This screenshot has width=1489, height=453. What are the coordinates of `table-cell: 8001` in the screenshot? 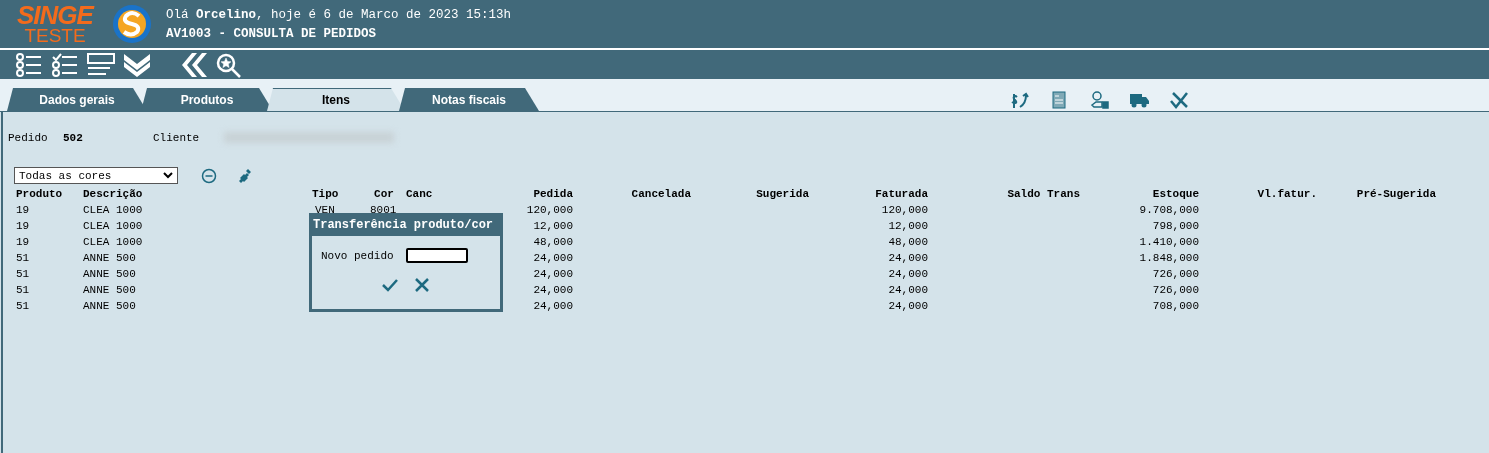 It's located at (383, 210).